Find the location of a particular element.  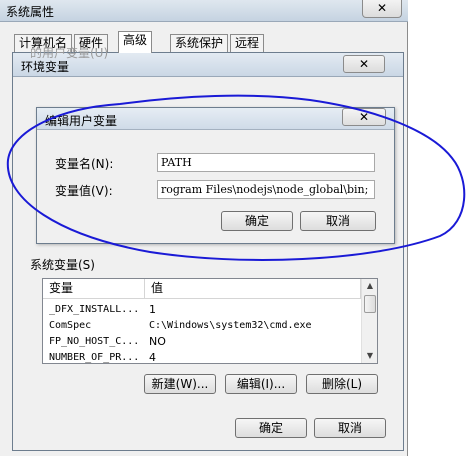

scrollbar-thumb is located at coordinates (370, 304).